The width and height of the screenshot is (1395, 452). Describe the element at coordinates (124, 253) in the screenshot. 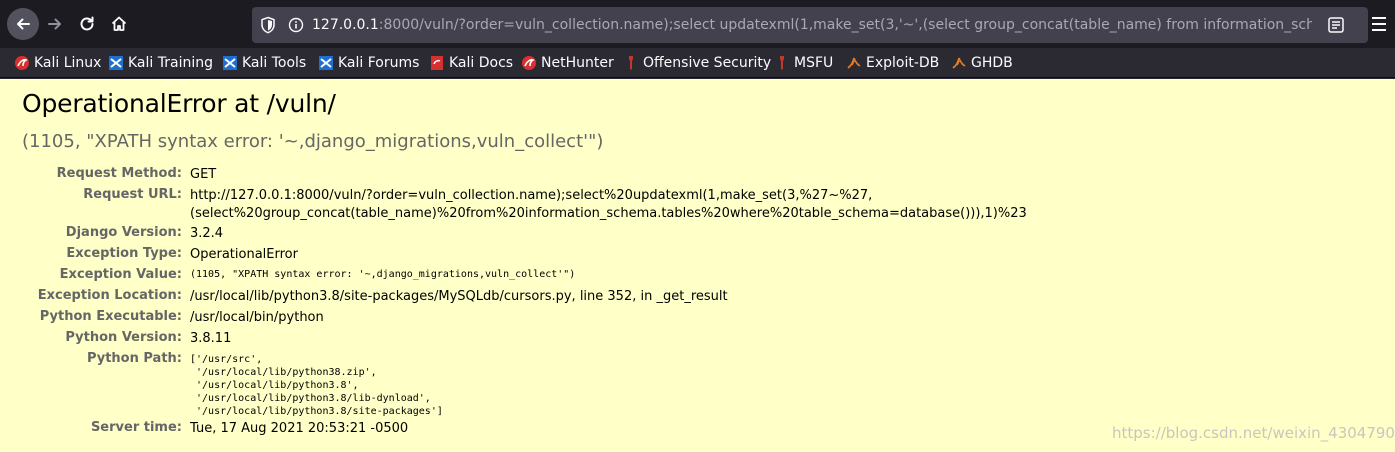

I see `meta-key: Exception Type:` at that location.